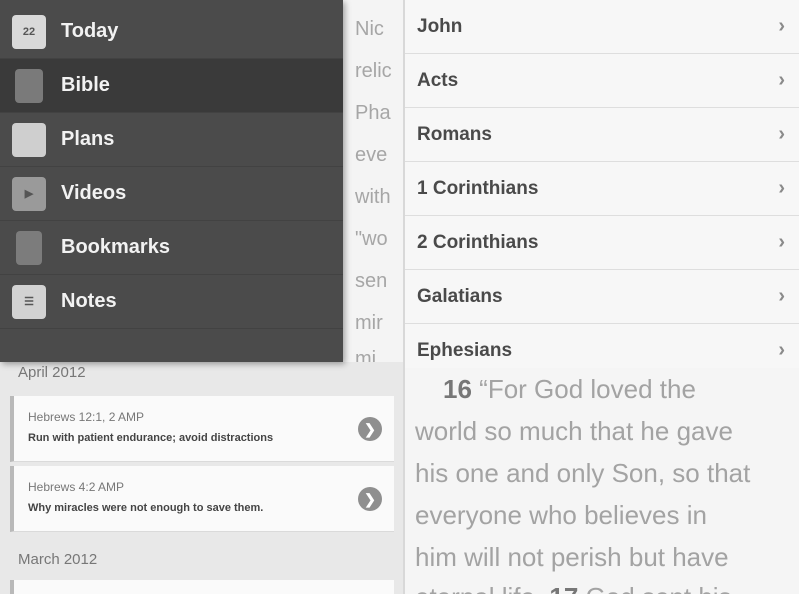  I want to click on peek-line: "wo, so click(371, 239).